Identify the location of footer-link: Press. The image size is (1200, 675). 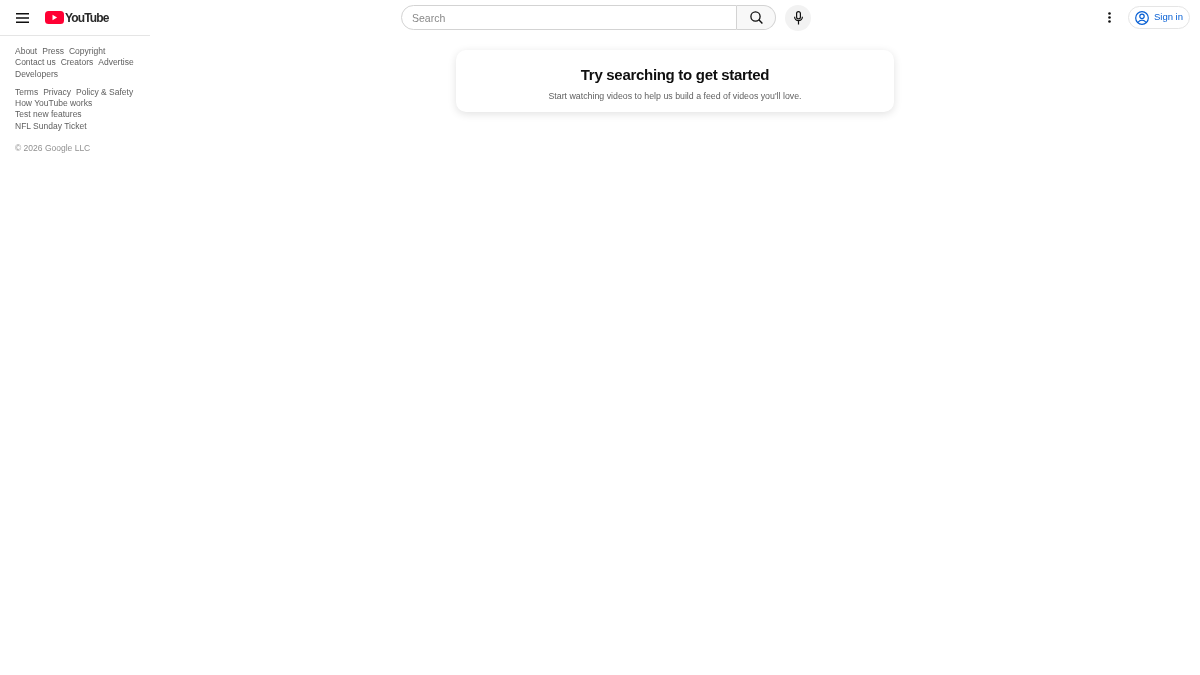
(53, 52).